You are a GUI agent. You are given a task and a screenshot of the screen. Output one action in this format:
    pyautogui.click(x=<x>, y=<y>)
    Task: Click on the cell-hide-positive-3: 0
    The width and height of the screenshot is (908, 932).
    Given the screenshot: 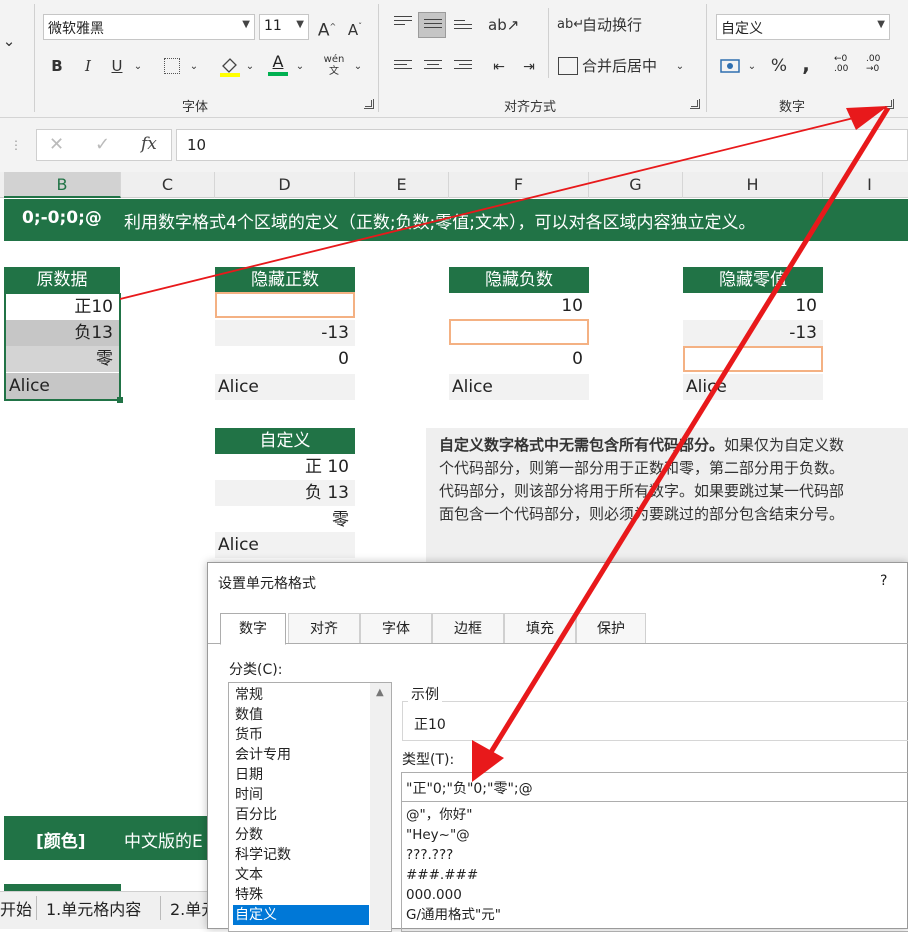 What is the action you would take?
    pyautogui.click(x=285, y=359)
    